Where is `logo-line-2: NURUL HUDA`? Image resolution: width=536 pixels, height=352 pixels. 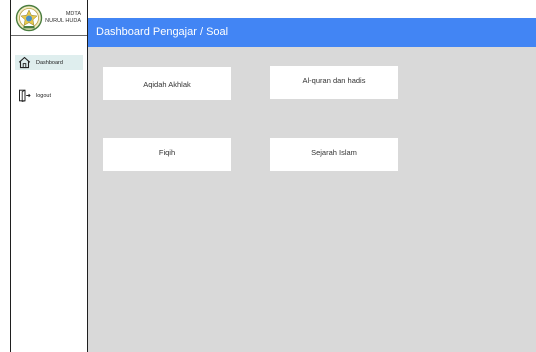
logo-line-2: NURUL HUDA is located at coordinates (63, 20).